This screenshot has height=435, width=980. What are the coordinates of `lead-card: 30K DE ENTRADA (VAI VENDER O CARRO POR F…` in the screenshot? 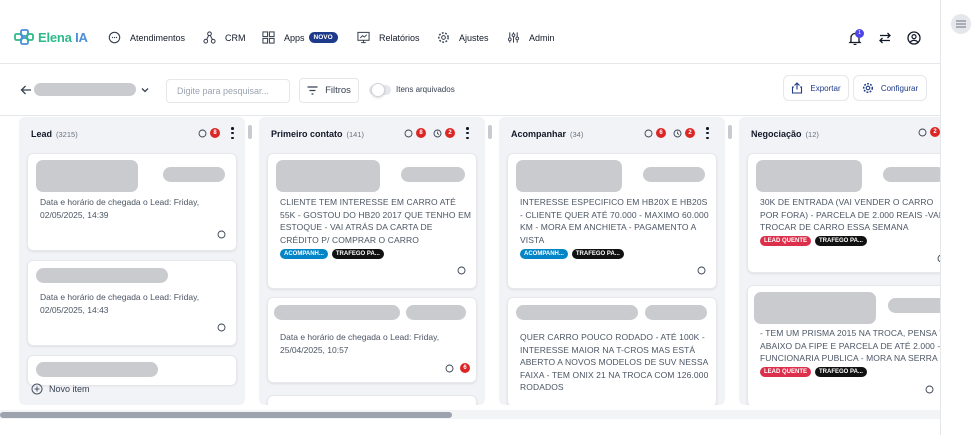 It's located at (843, 213).